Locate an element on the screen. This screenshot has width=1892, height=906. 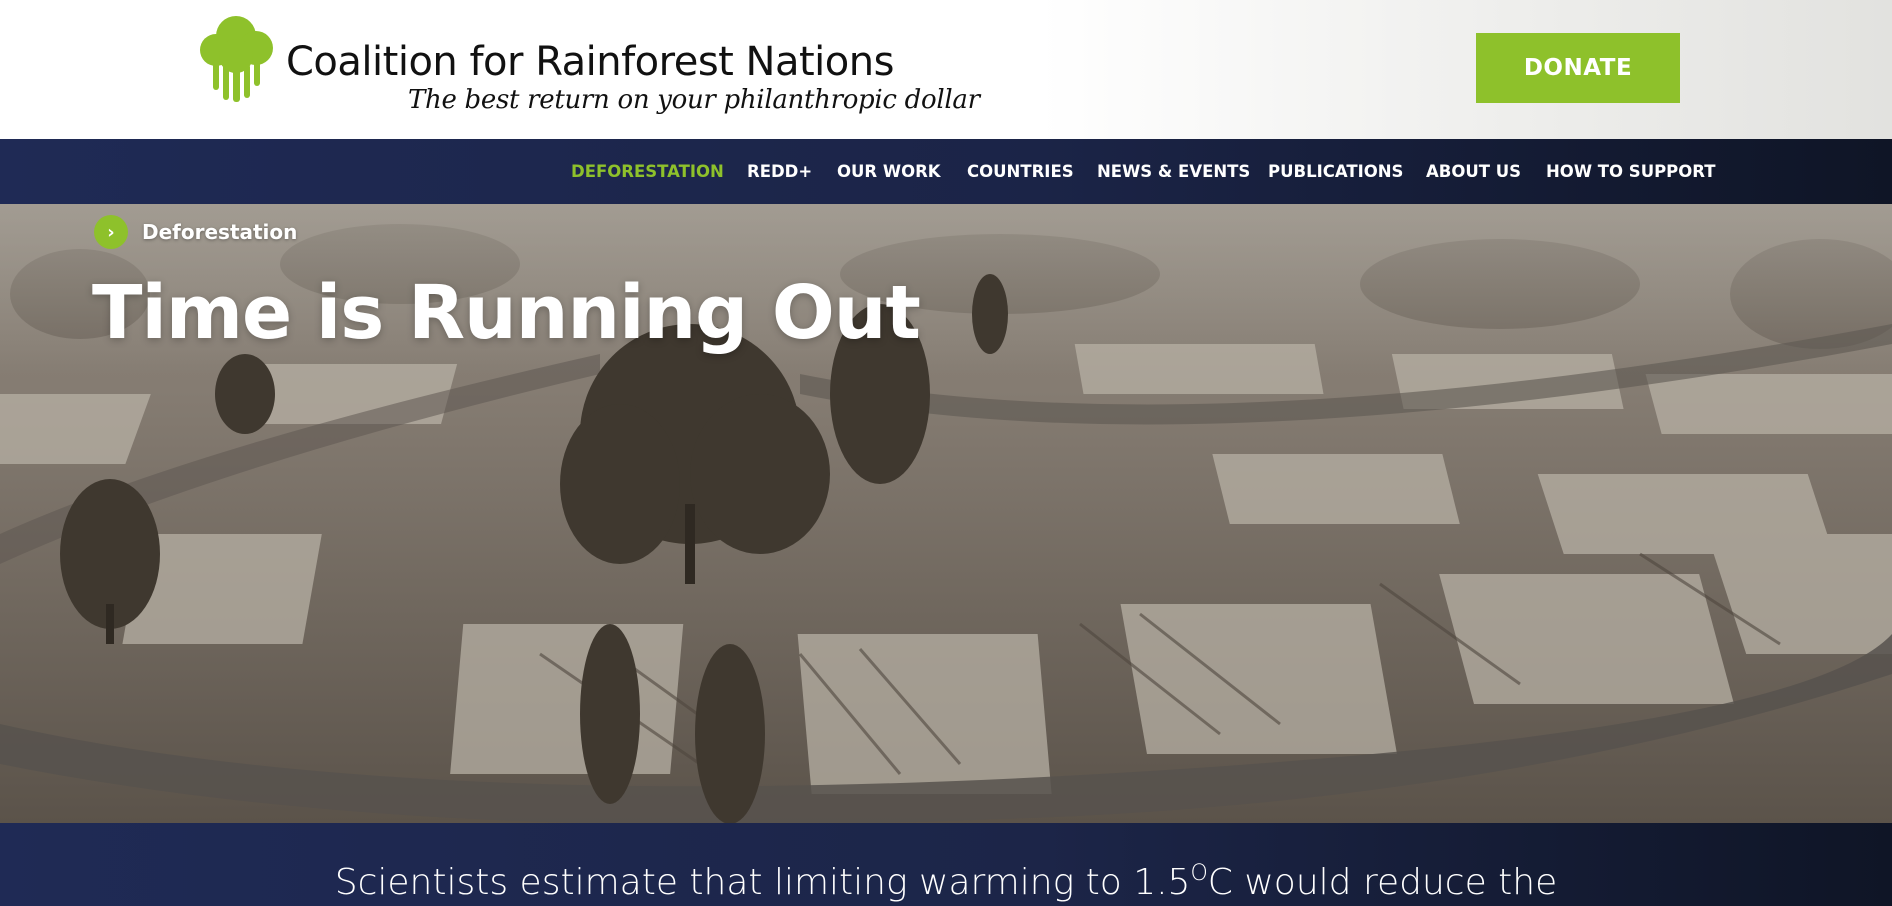
breadcrumb-label: Deforestation is located at coordinates (219, 232).